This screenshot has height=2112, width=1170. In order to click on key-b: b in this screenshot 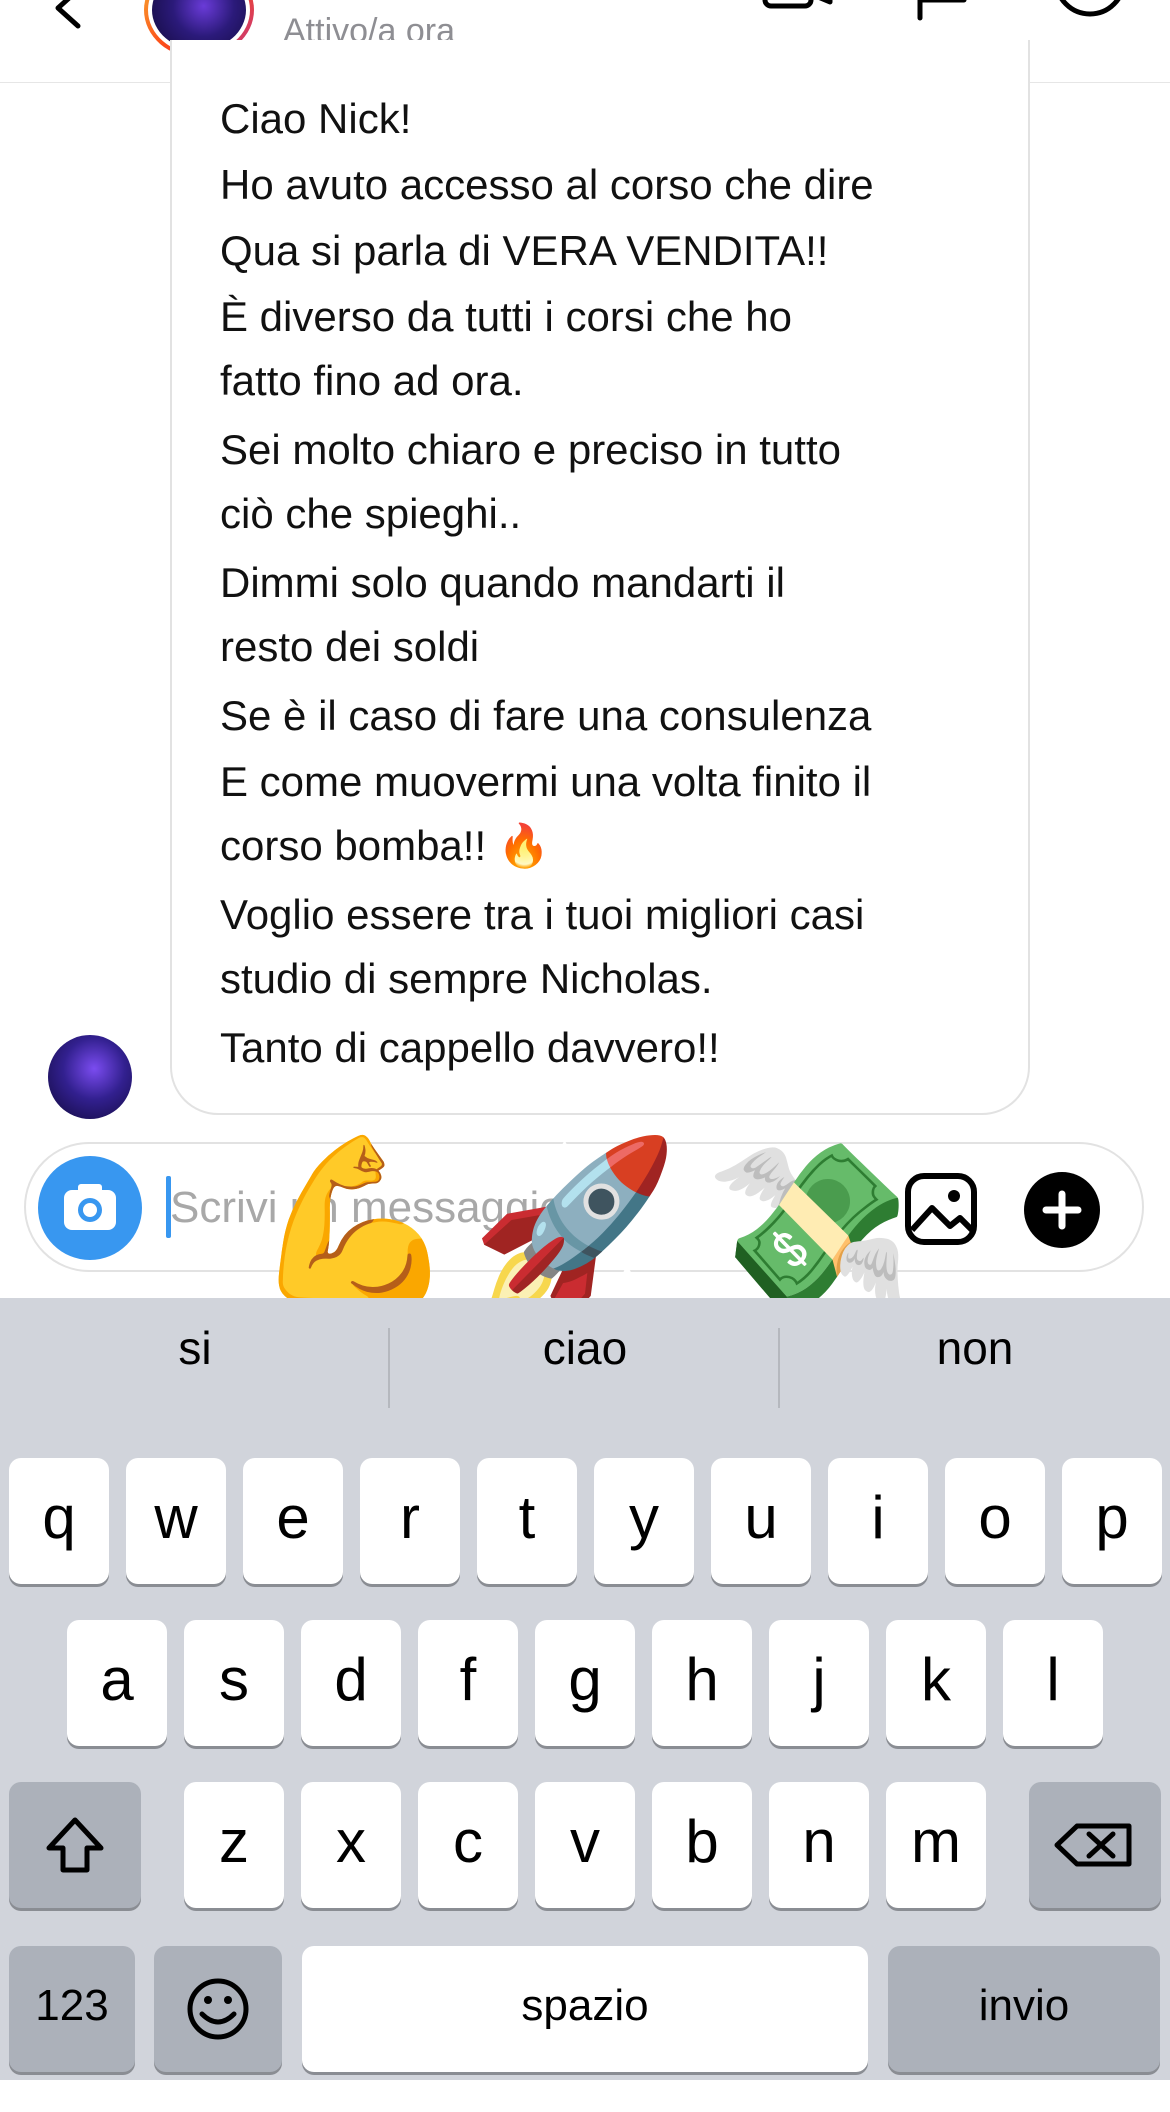, I will do `click(702, 1845)`.